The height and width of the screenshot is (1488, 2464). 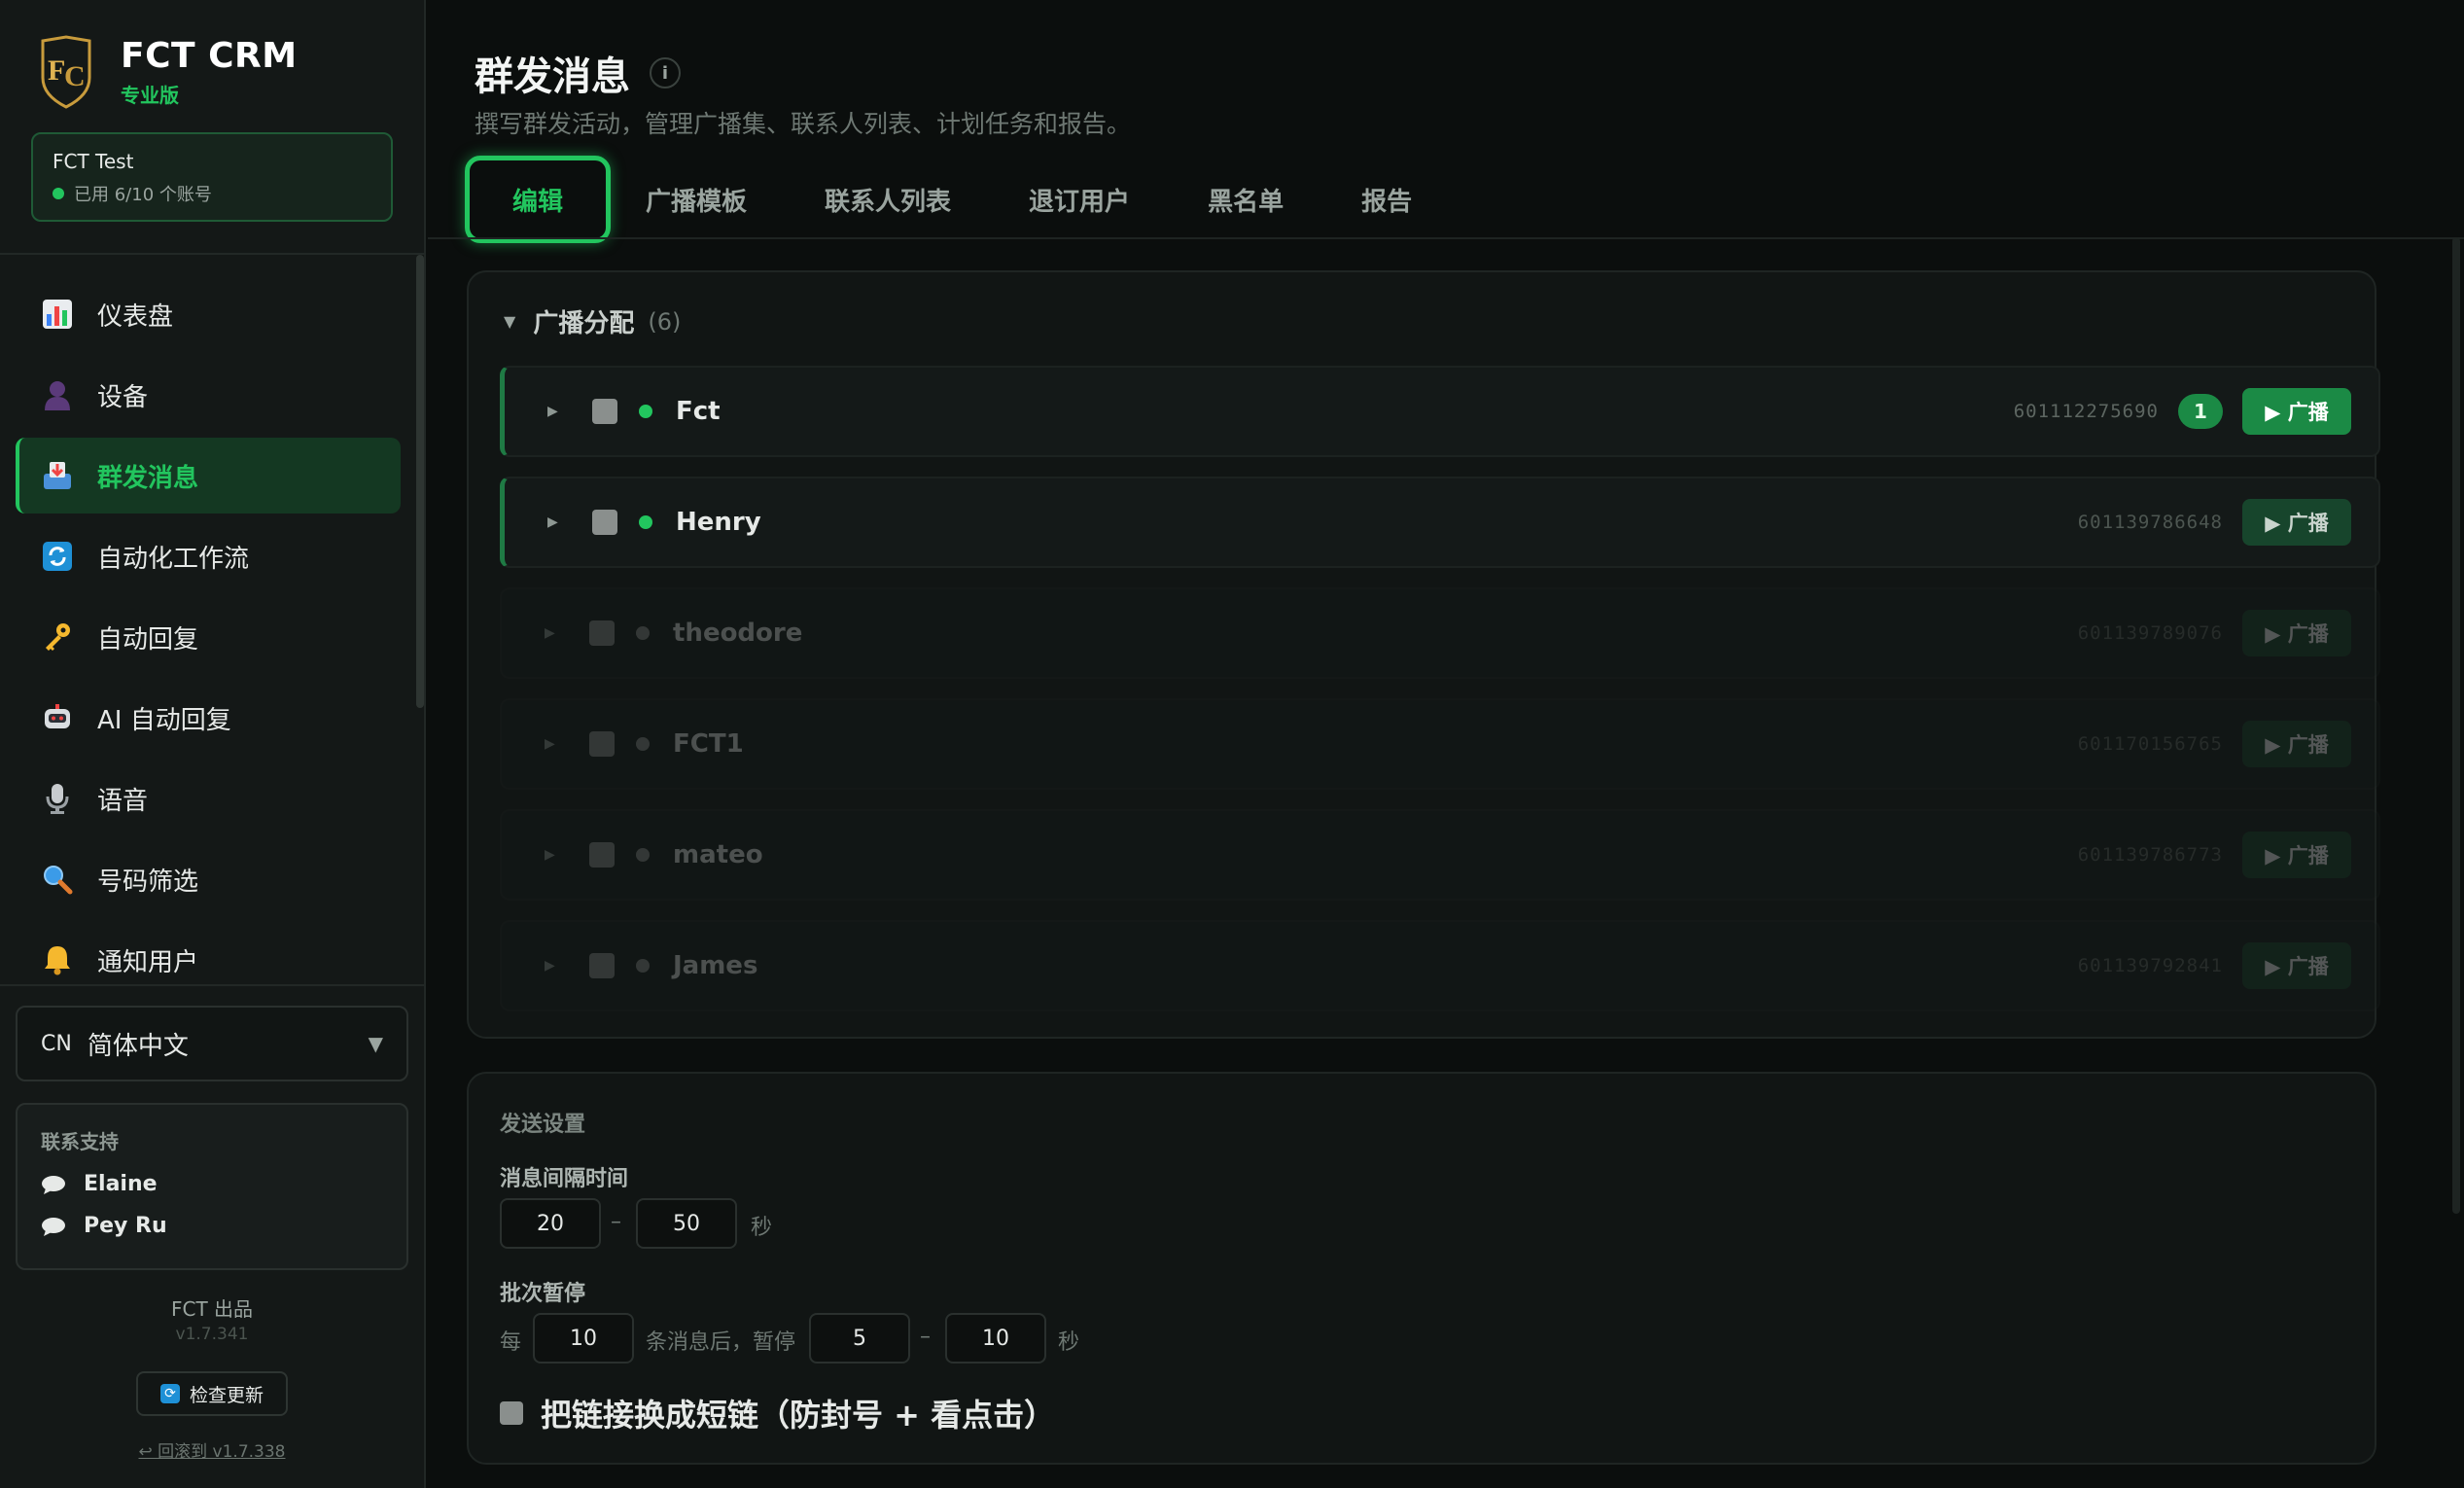 I want to click on sidebar-item-label: 自动回复, so click(x=148, y=639).